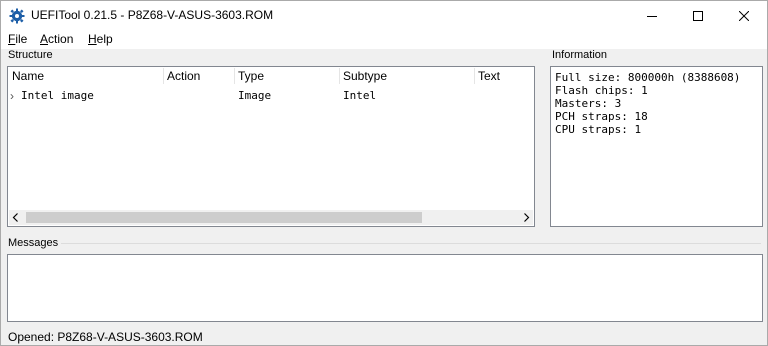  Describe the element at coordinates (504, 76) in the screenshot. I see `column-header-text: Text` at that location.